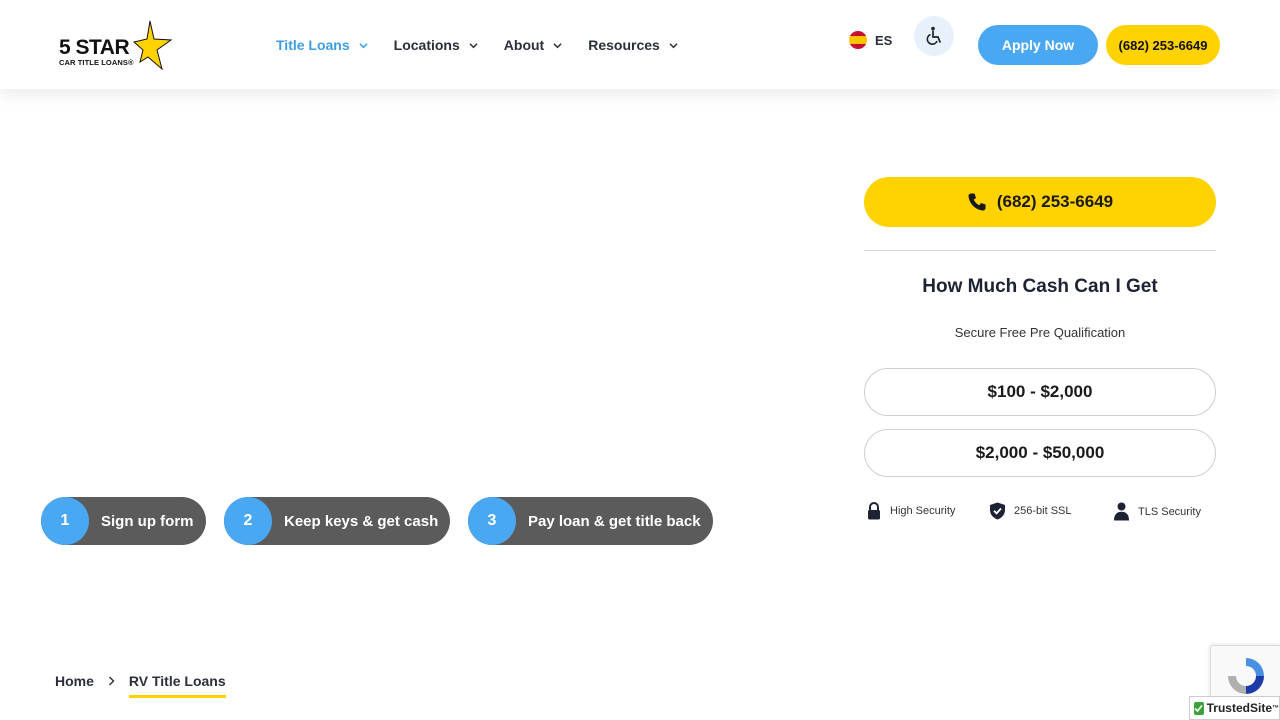 The height and width of the screenshot is (720, 1280). What do you see at coordinates (361, 521) in the screenshot?
I see `step-label: Keep keys & get cash` at bounding box center [361, 521].